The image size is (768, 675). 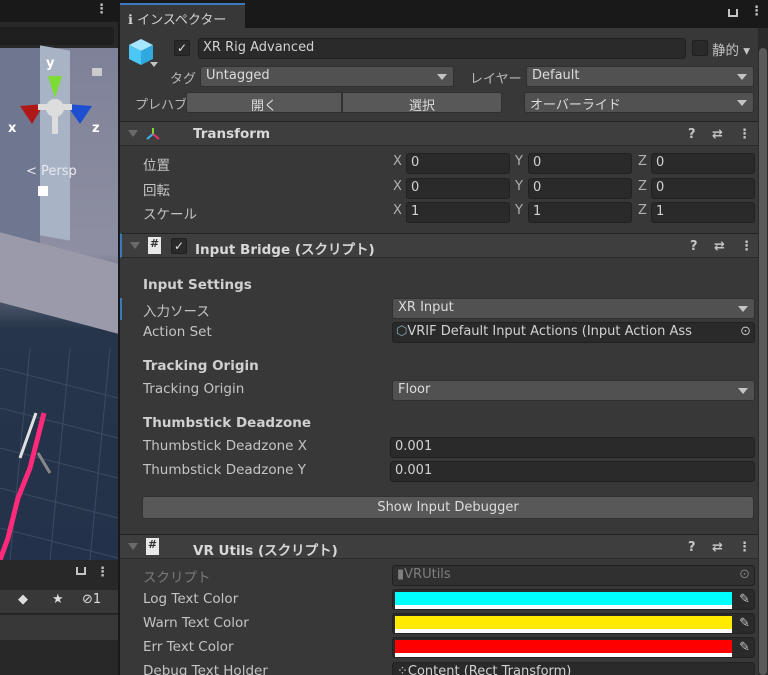 What do you see at coordinates (703, 188) in the screenshot?
I see `rotation-z-input: 0` at bounding box center [703, 188].